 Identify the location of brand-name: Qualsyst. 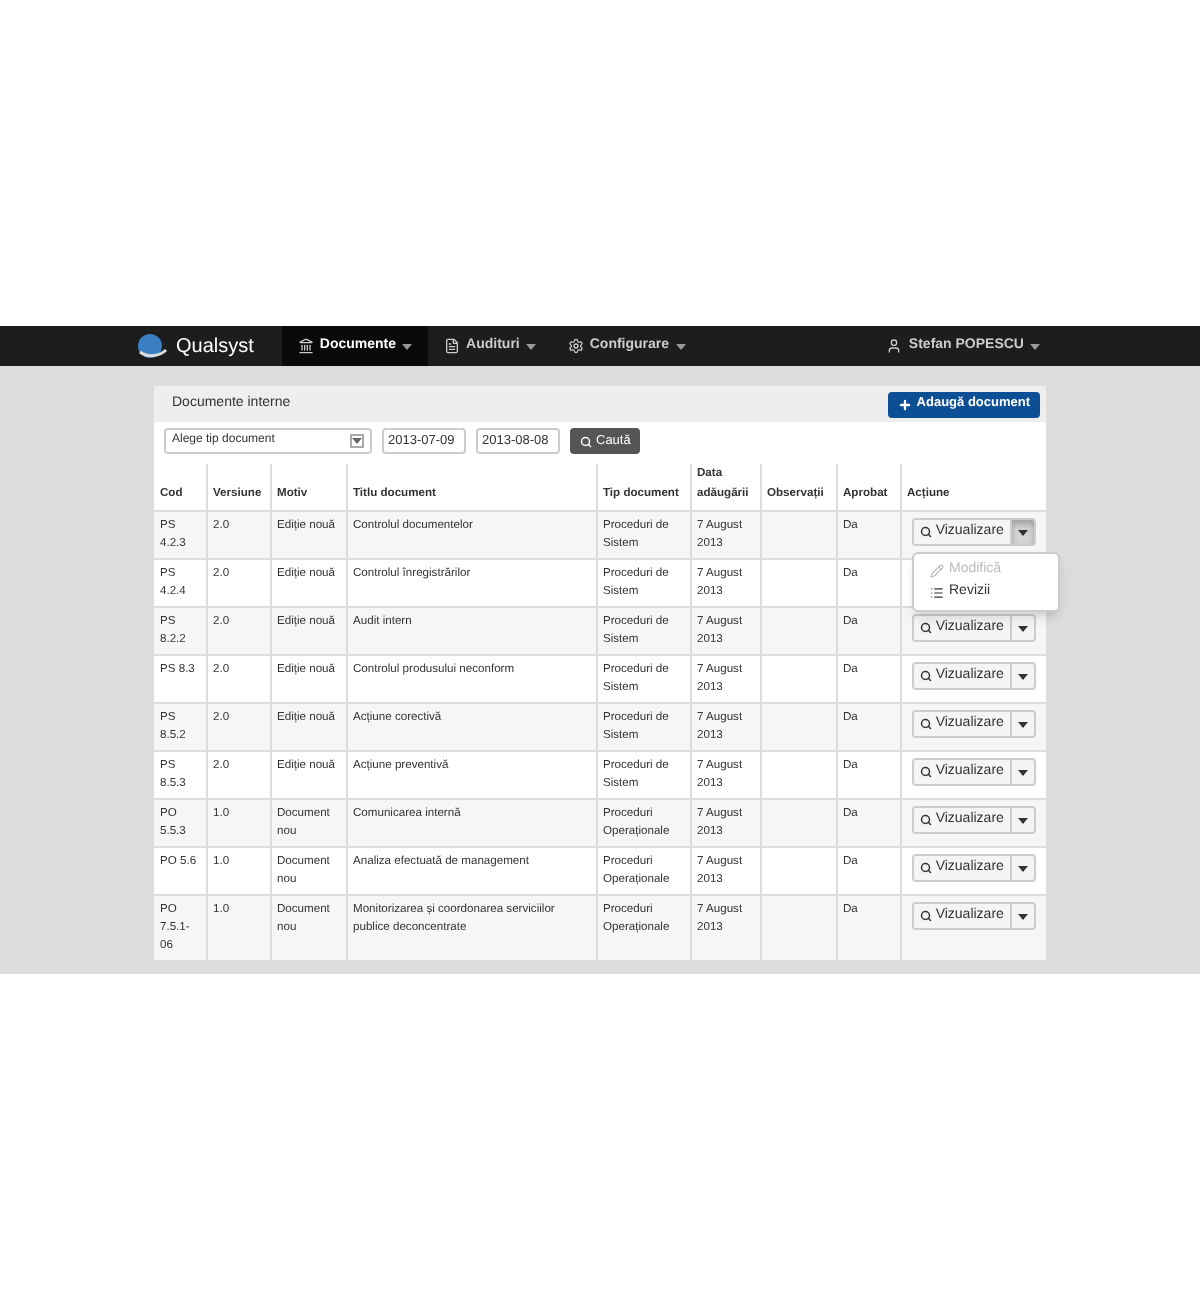
(215, 347).